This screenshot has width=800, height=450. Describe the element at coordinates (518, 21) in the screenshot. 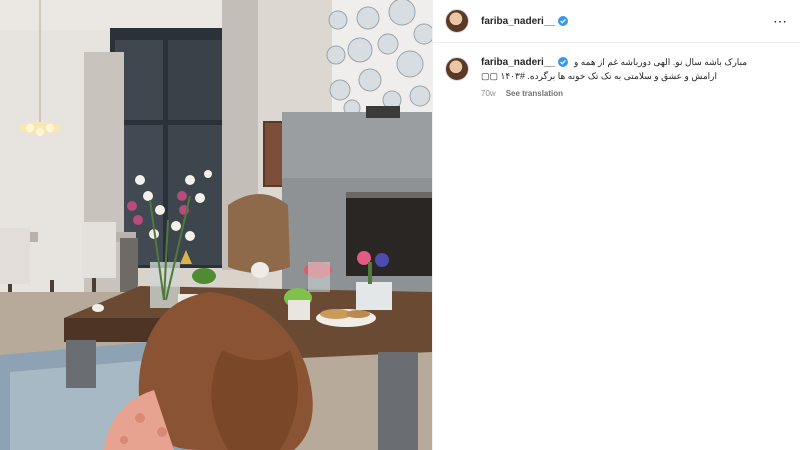

I see `author-username: fariba_naderi__` at that location.